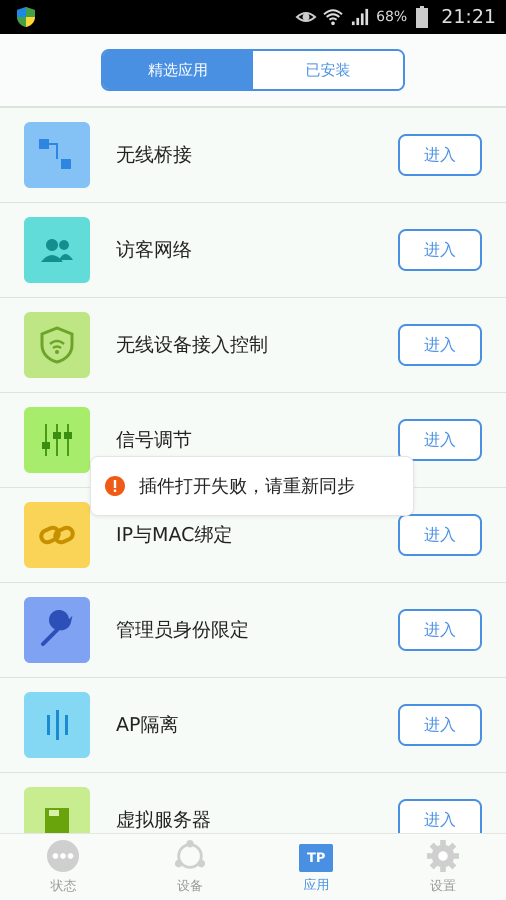 This screenshot has height=900, width=506. I want to click on app-name: 管理员身份限定, so click(183, 630).